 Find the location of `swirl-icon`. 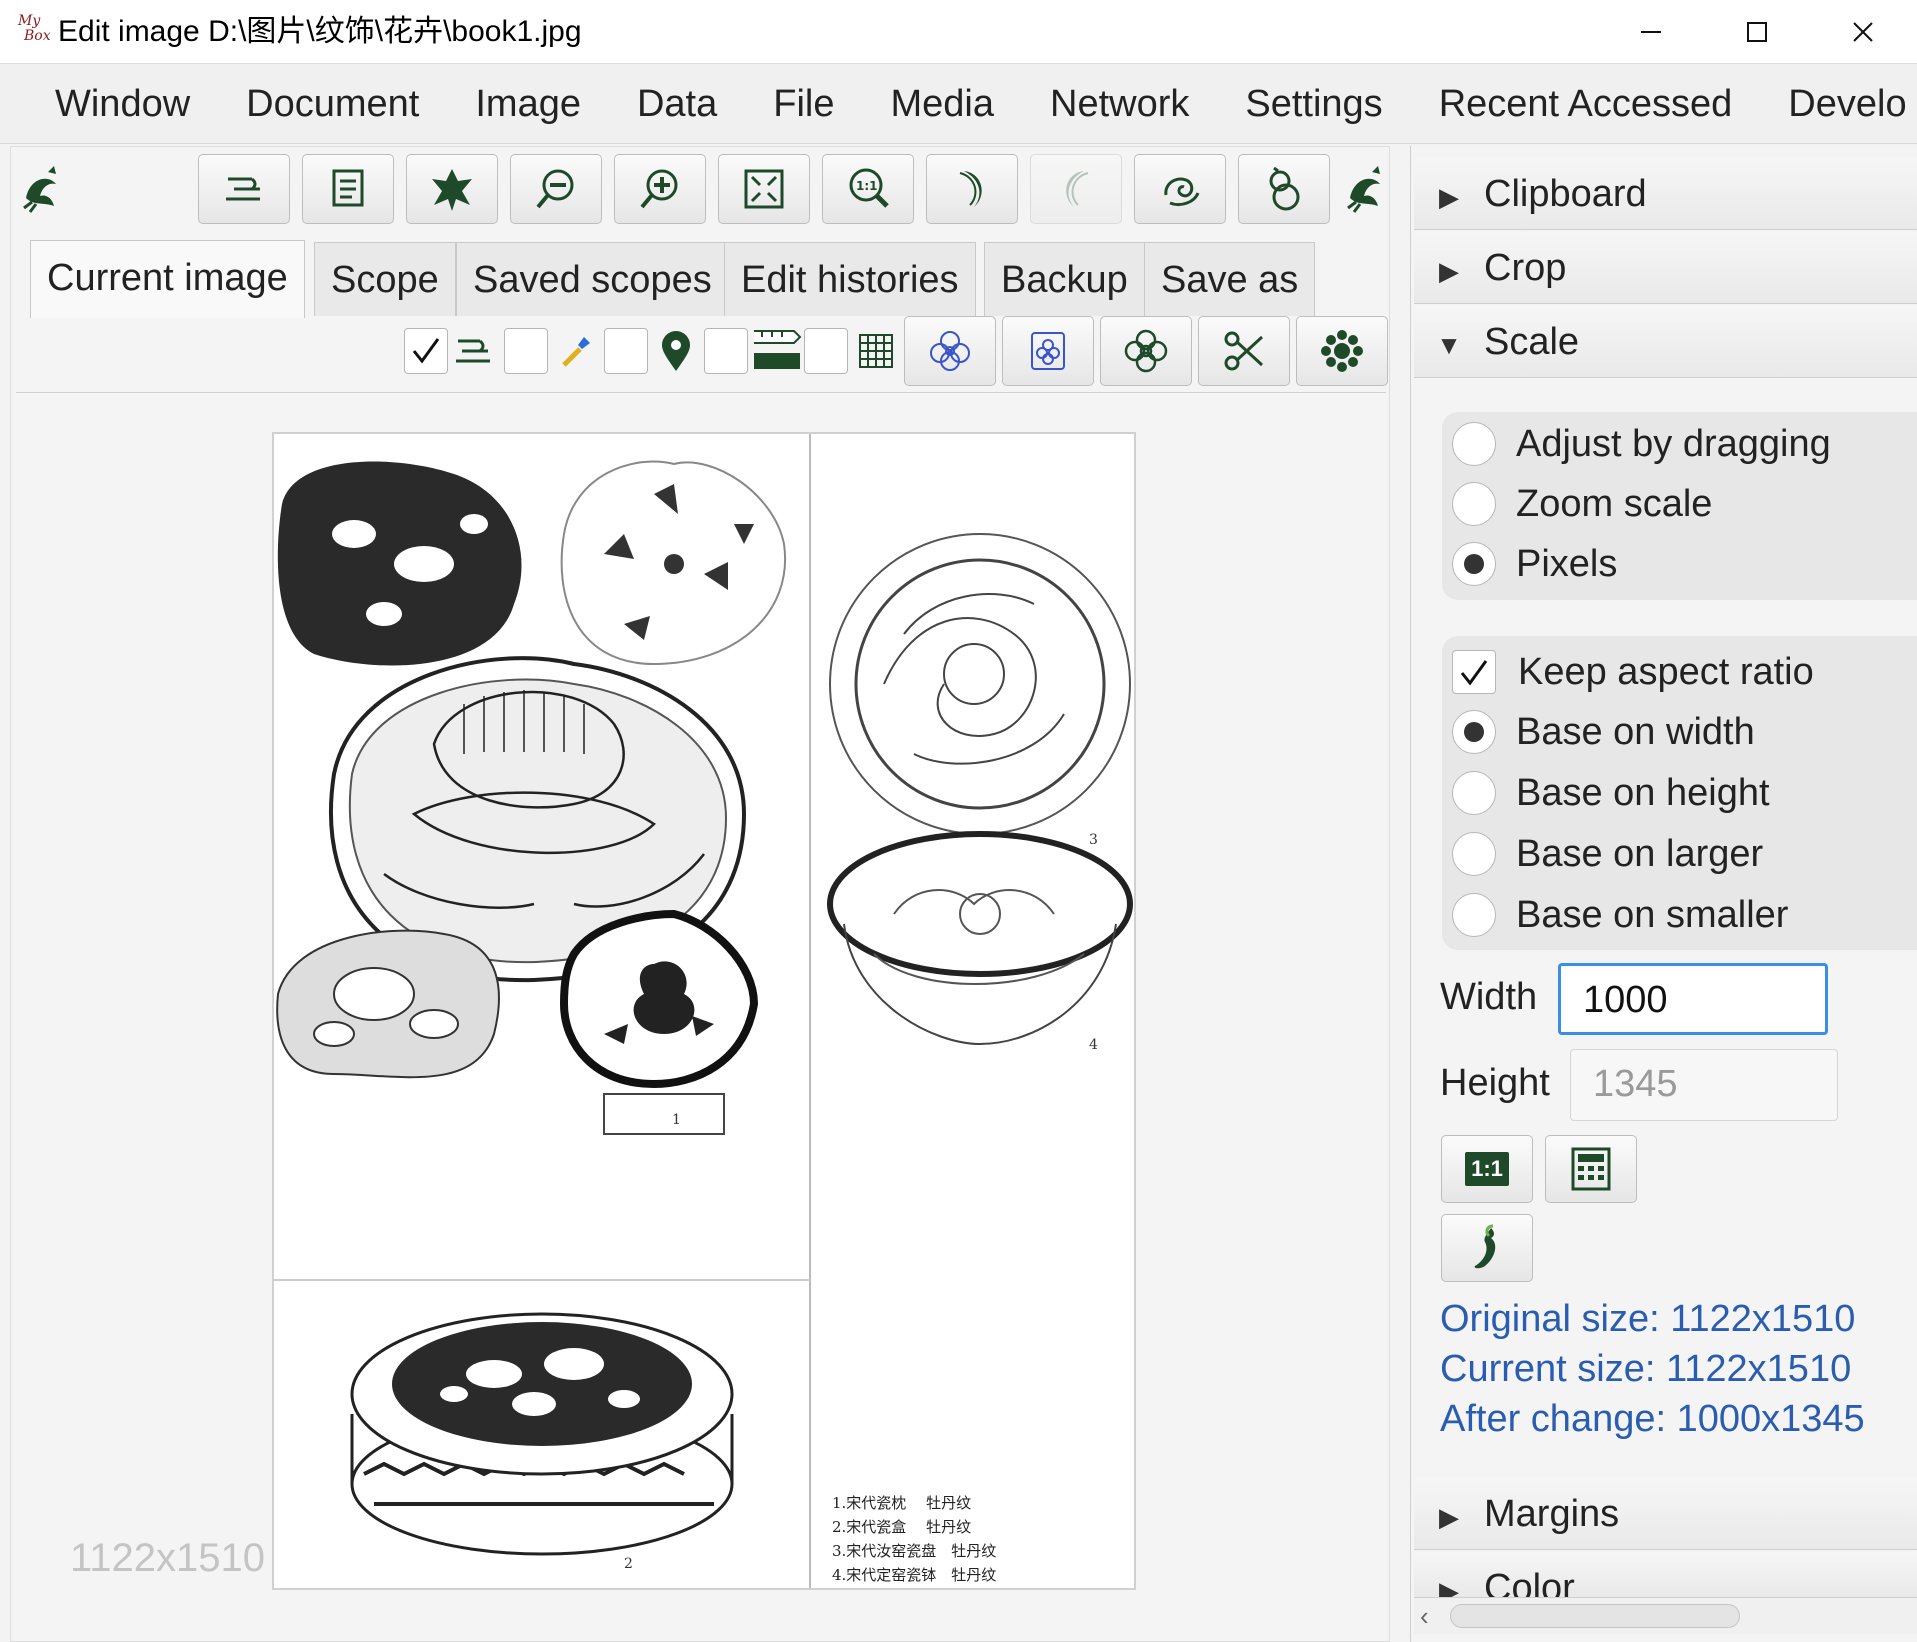

swirl-icon is located at coordinates (1182, 192).